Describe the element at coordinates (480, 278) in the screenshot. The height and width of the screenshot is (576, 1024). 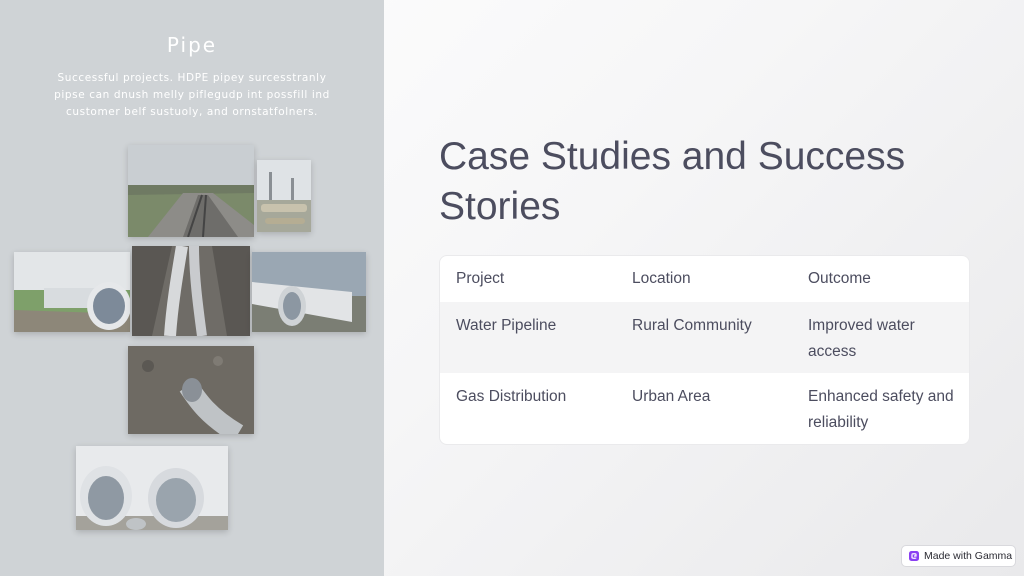
I see `header-project: Project` at that location.